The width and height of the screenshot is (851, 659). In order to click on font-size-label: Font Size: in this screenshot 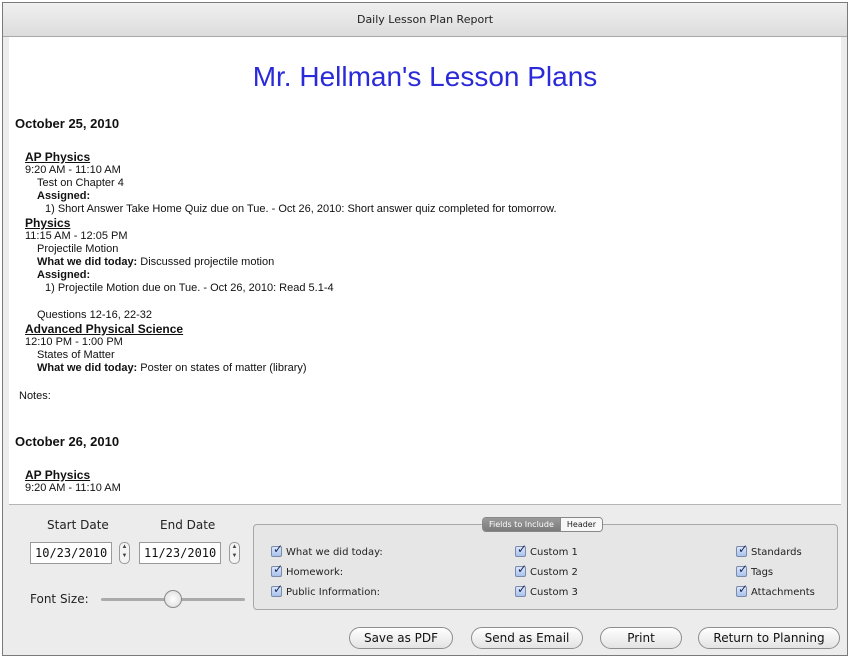, I will do `click(59, 599)`.